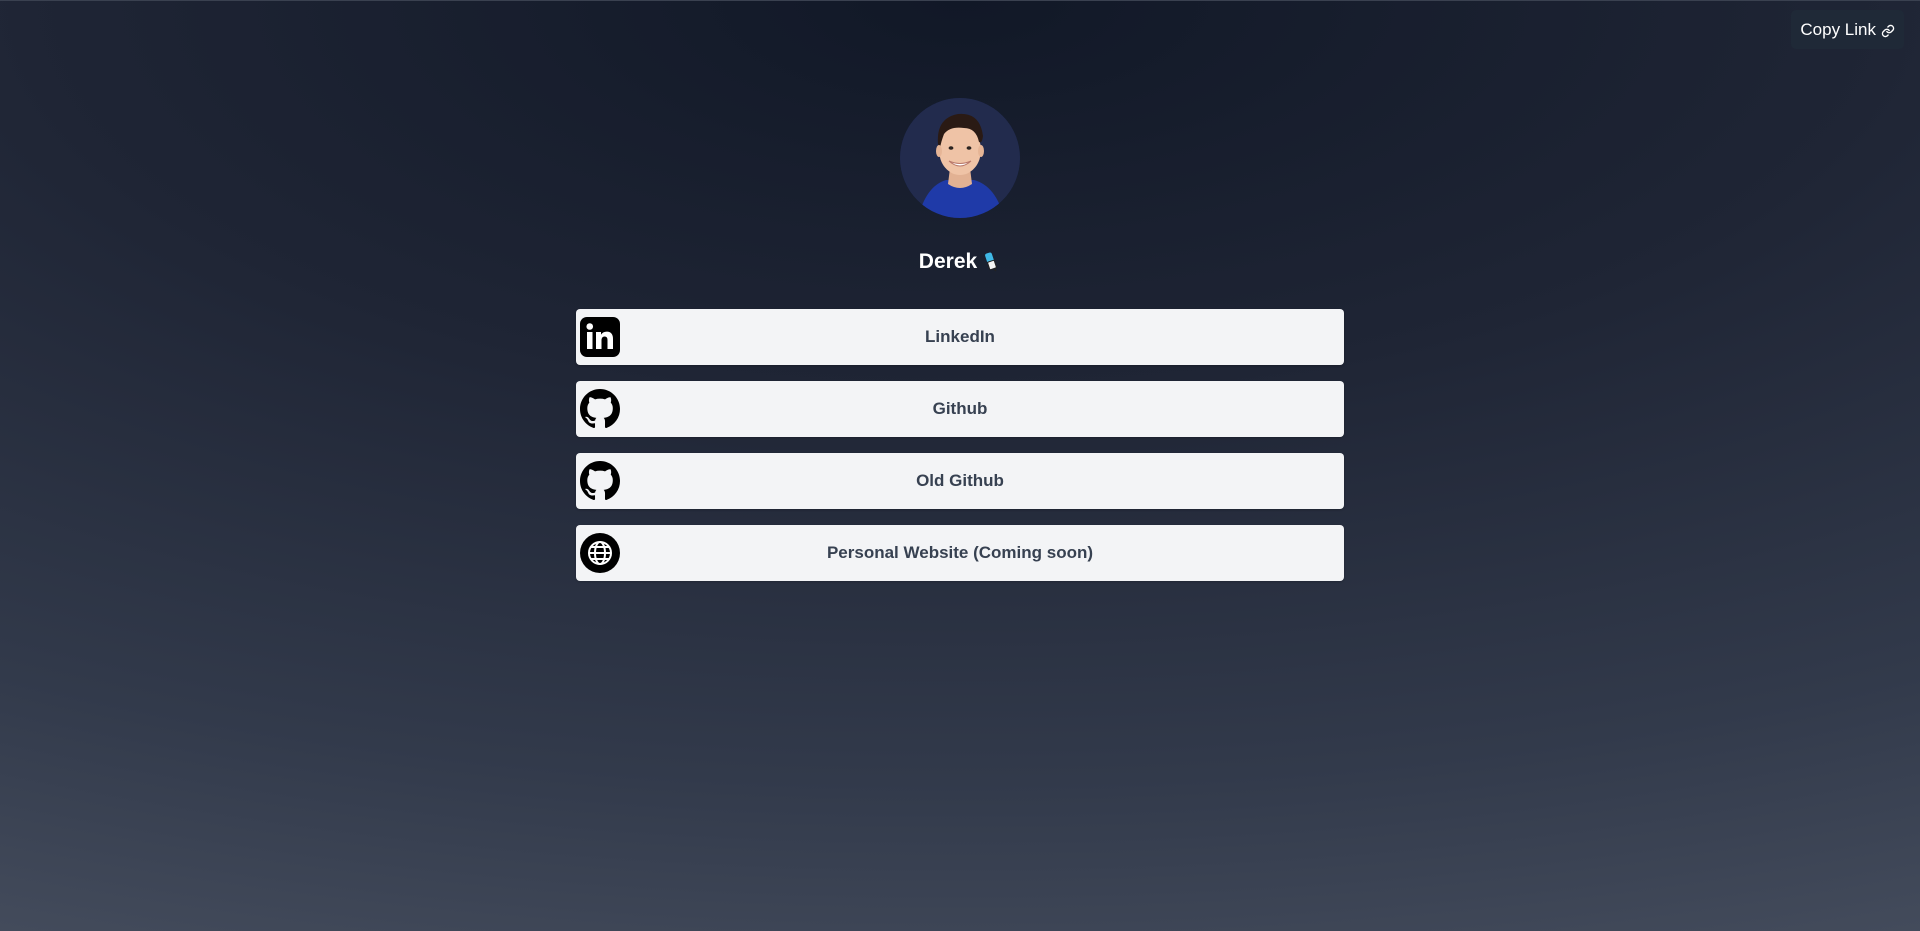 Image resolution: width=1920 pixels, height=931 pixels. I want to click on copy-link-label: Copy Link, so click(1838, 29).